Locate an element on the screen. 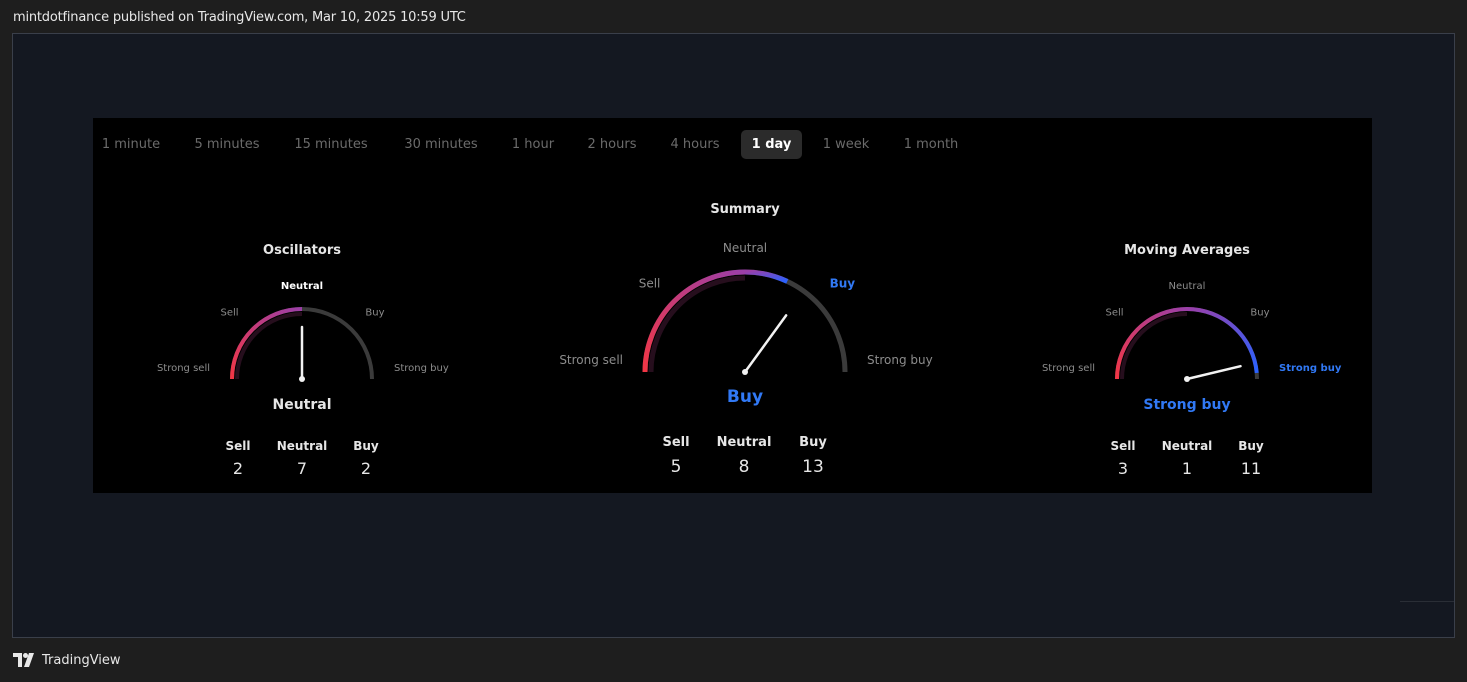 The height and width of the screenshot is (682, 1467). gauge-result: Strong buy is located at coordinates (1186, 405).